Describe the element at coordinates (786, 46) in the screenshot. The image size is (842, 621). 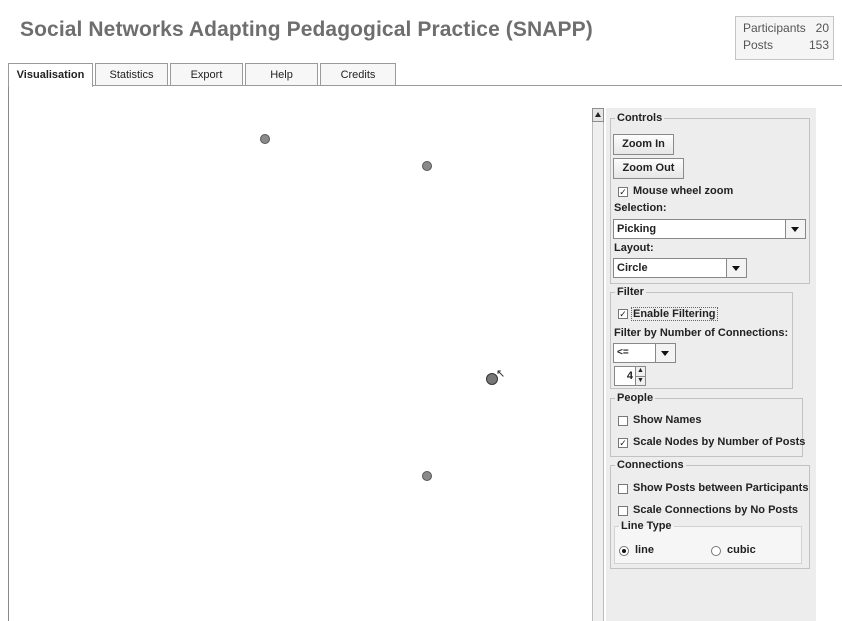
I see `posts-row: Posts 153` at that location.